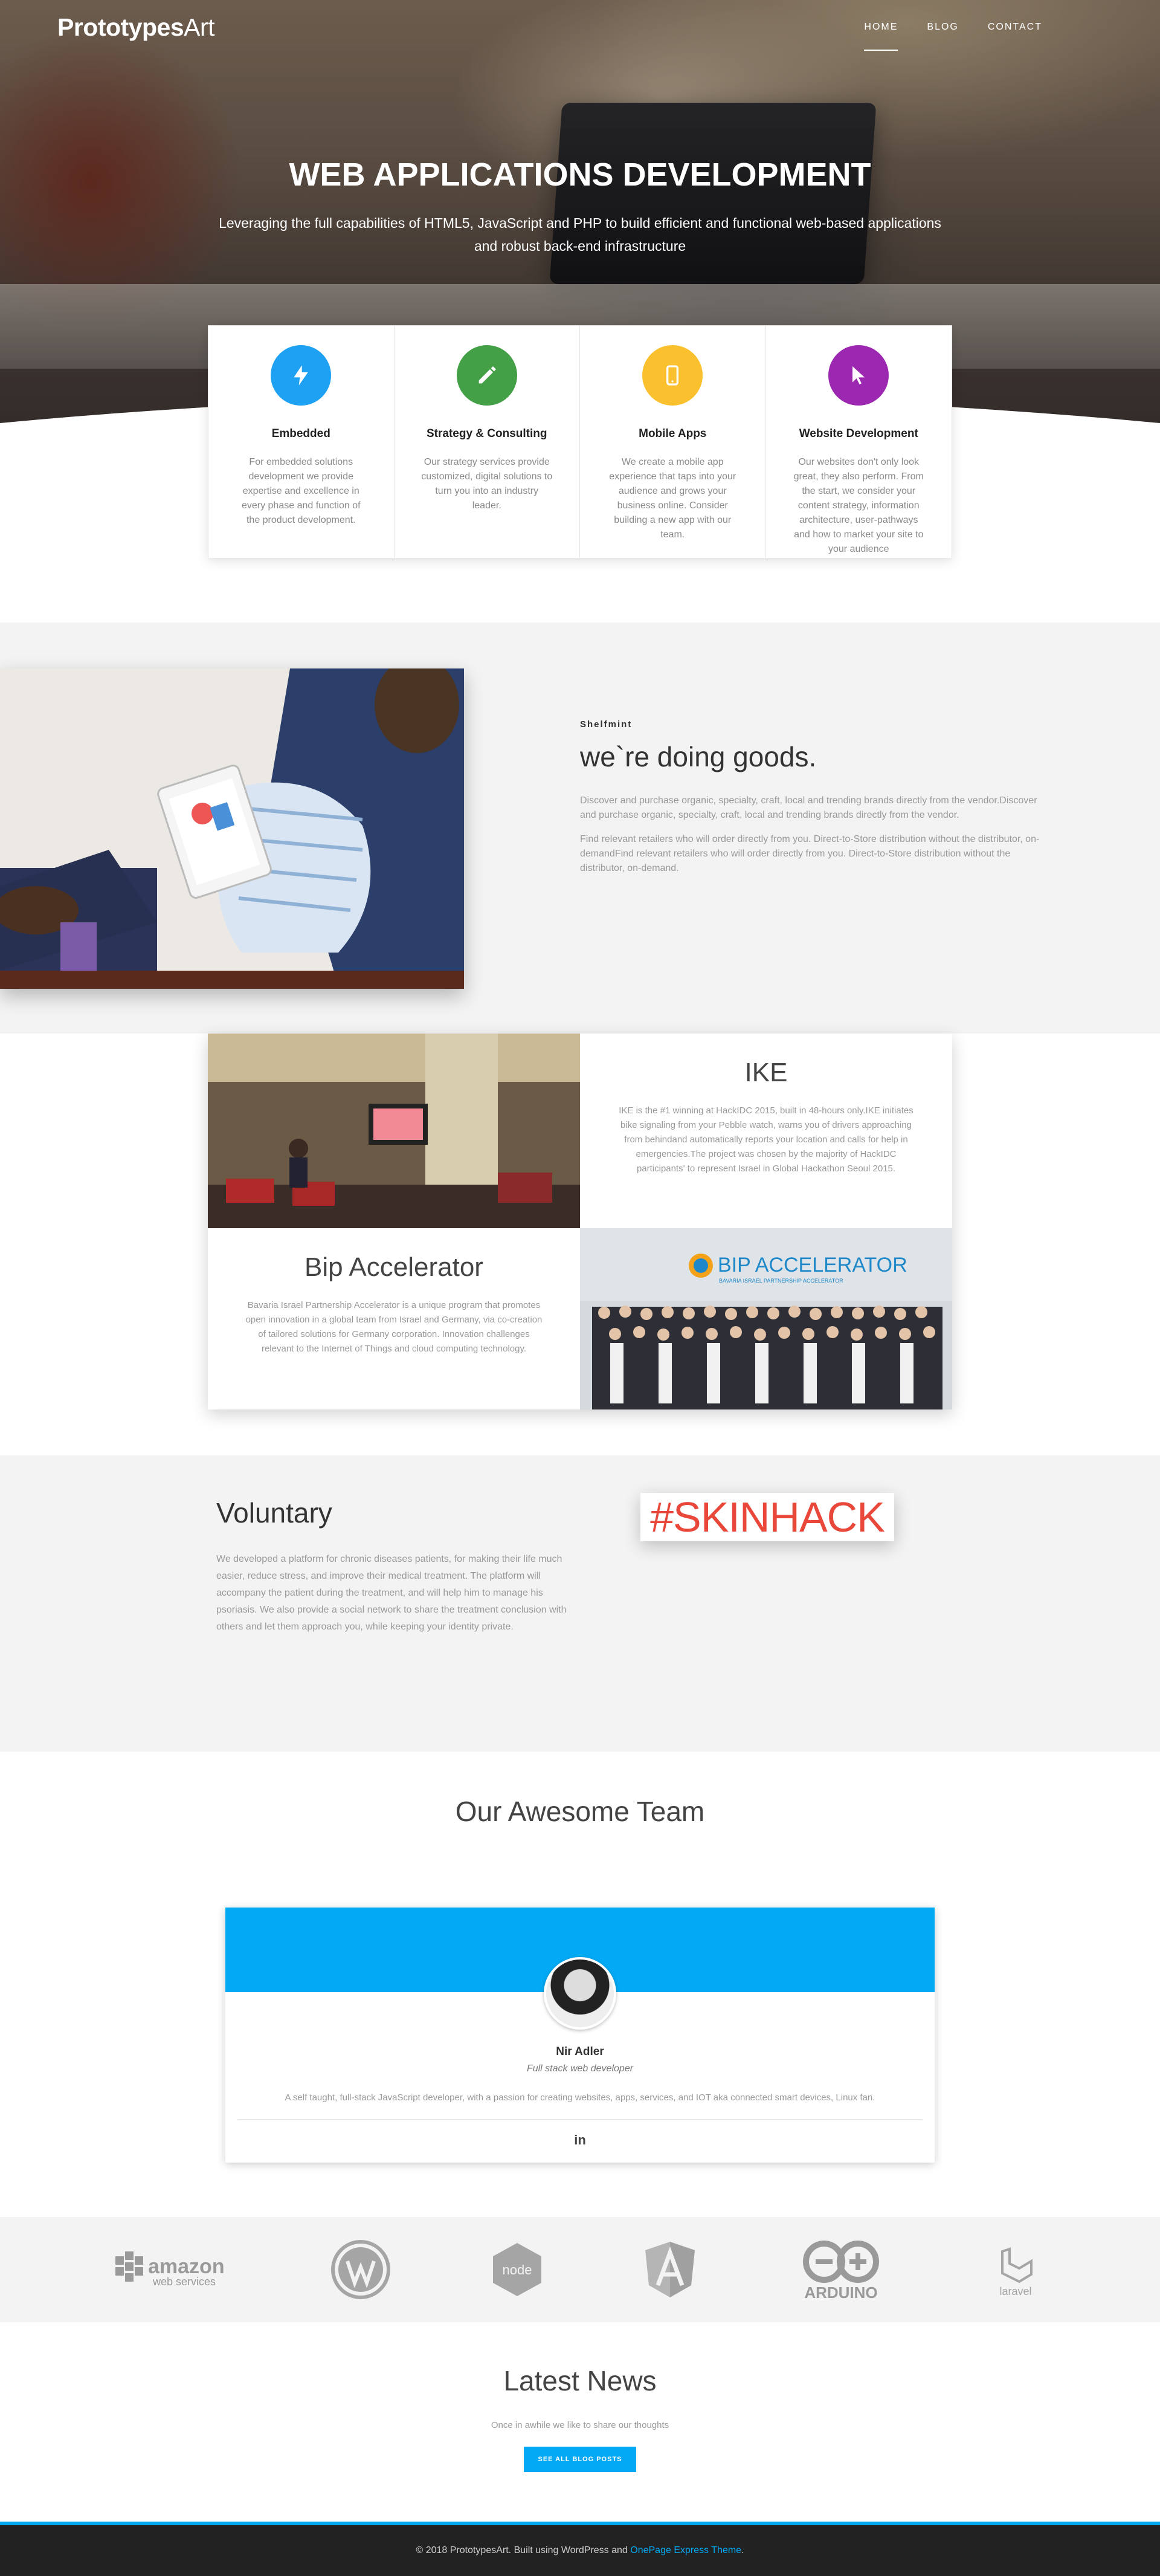  I want to click on ike-title: IKE, so click(766, 1072).